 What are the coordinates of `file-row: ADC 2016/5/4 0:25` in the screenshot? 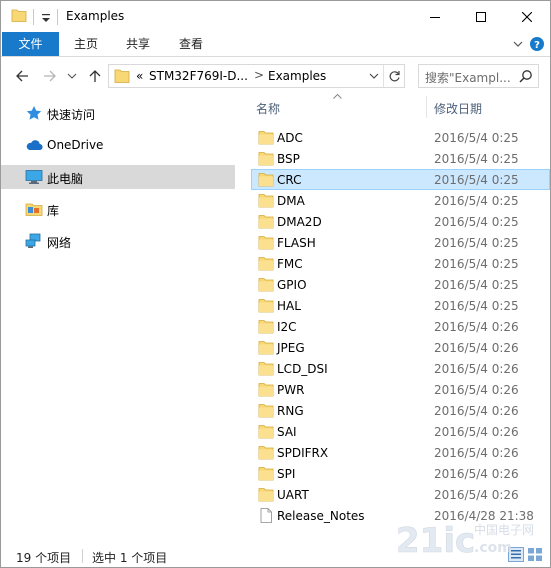 It's located at (400, 137).